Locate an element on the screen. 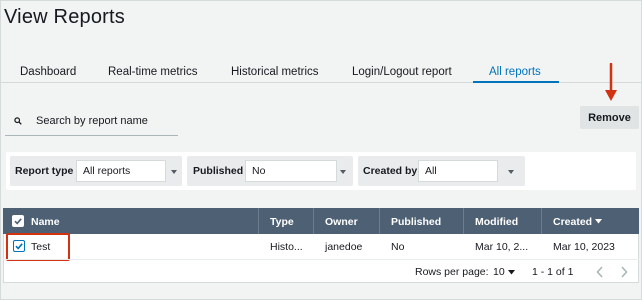  column-header-modified: Modified is located at coordinates (496, 222).